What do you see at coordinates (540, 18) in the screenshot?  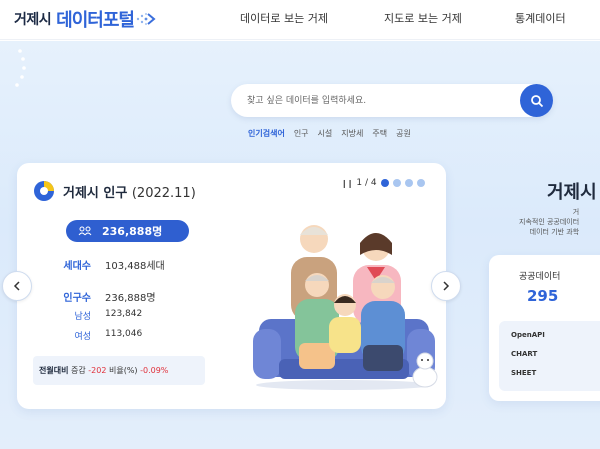 I see `nav-statistics: 통계데이터` at bounding box center [540, 18].